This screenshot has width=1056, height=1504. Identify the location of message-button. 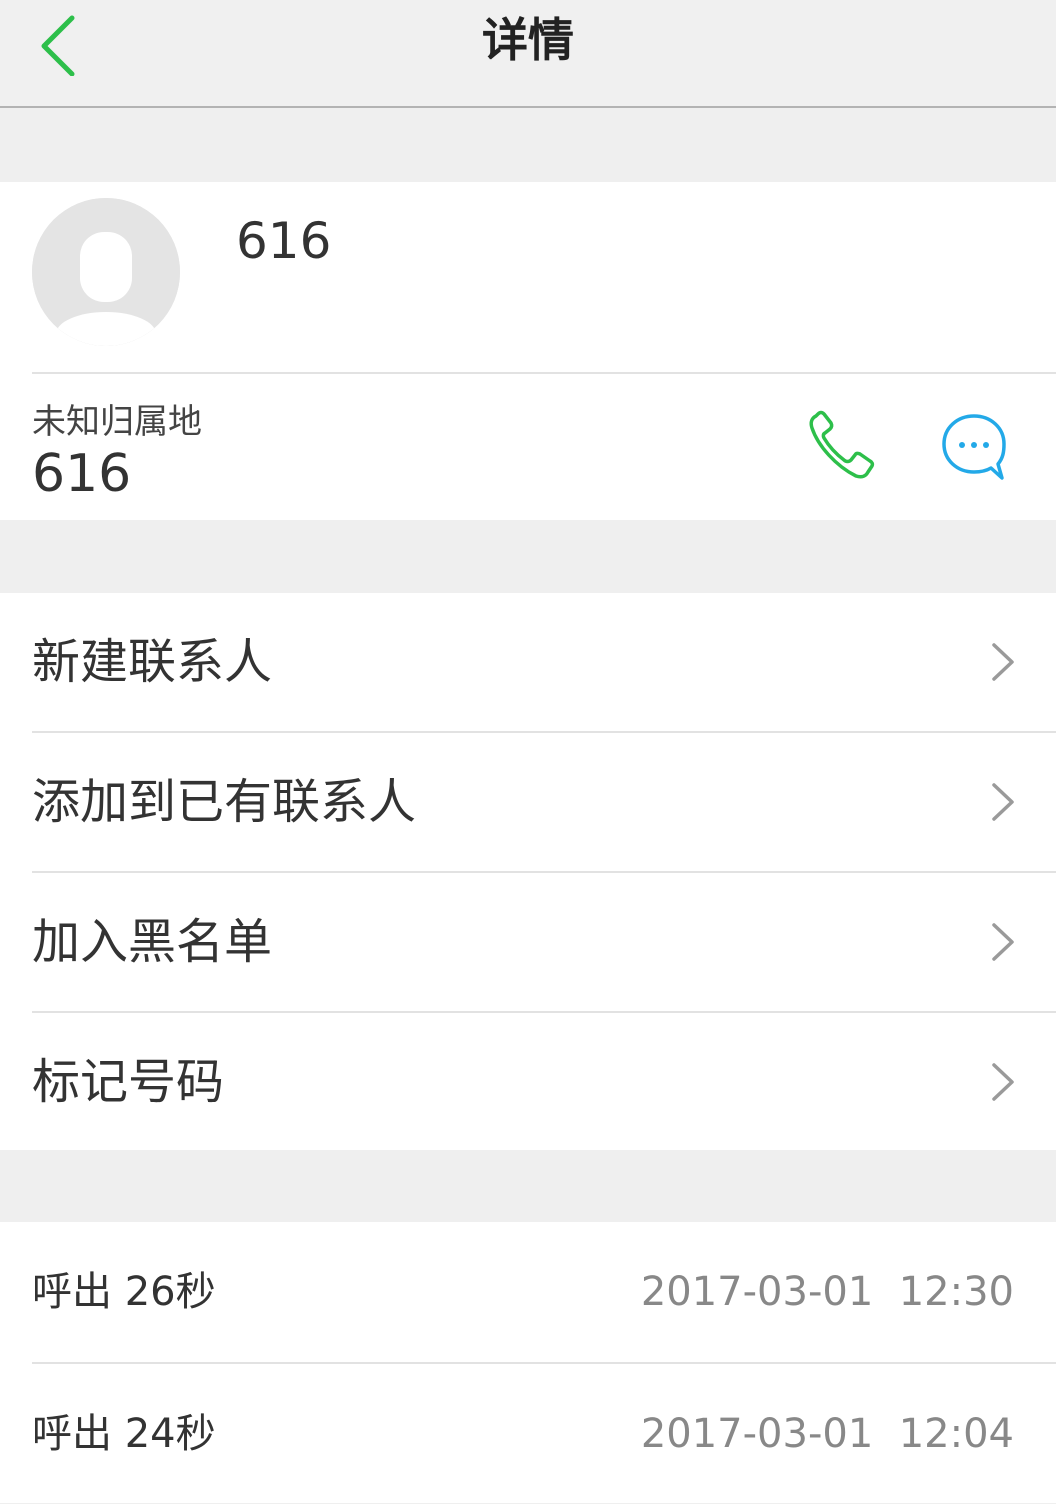
(974, 447).